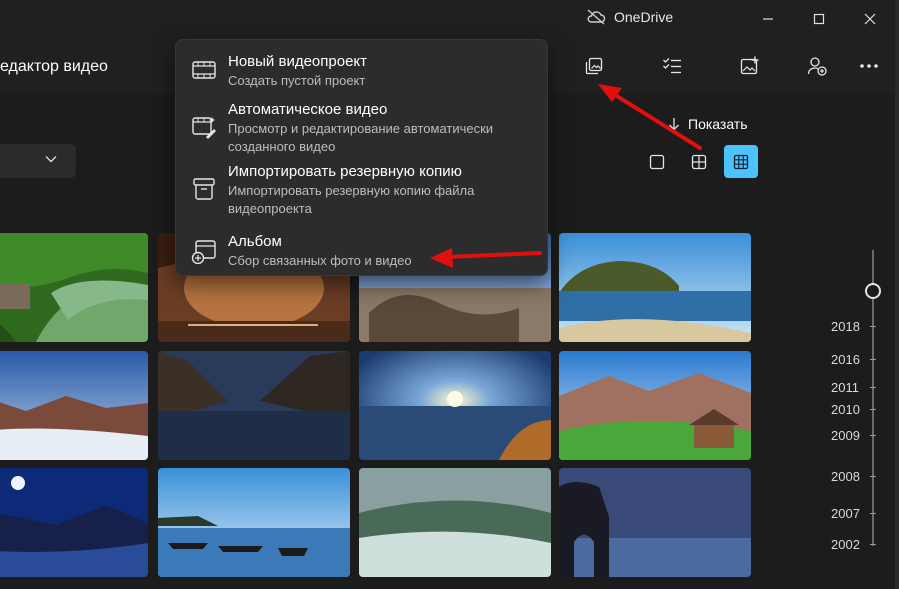 This screenshot has width=899, height=589. What do you see at coordinates (297, 80) in the screenshot?
I see `menu-item-desc: Создать пустой проект` at bounding box center [297, 80].